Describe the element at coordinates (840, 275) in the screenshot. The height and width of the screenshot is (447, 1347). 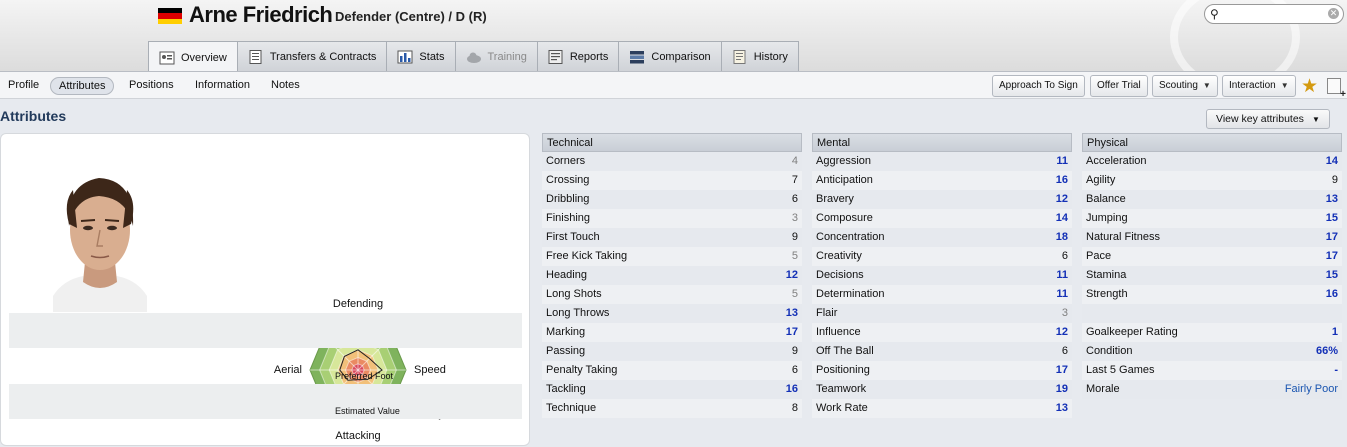
I see `attribute-label: Decisions` at that location.